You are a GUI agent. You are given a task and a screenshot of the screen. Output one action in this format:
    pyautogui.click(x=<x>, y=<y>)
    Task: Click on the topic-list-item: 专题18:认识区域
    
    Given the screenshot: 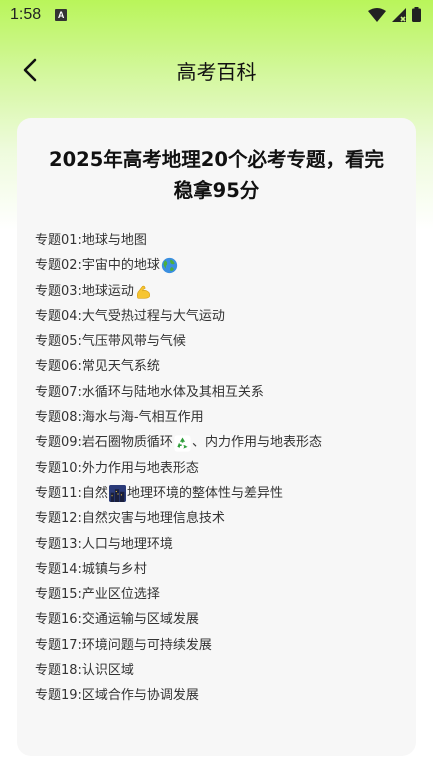 What is the action you would take?
    pyautogui.click(x=216, y=670)
    